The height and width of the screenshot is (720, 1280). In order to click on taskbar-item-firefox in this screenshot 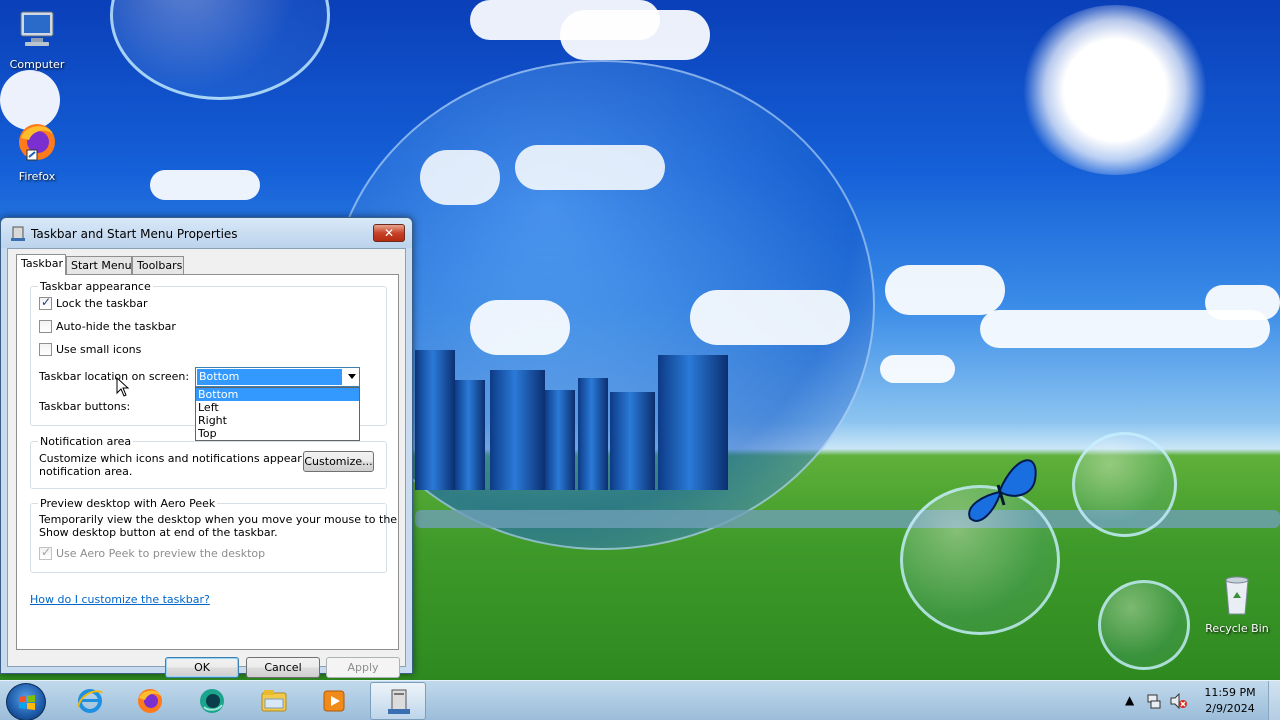, I will do `click(150, 701)`.